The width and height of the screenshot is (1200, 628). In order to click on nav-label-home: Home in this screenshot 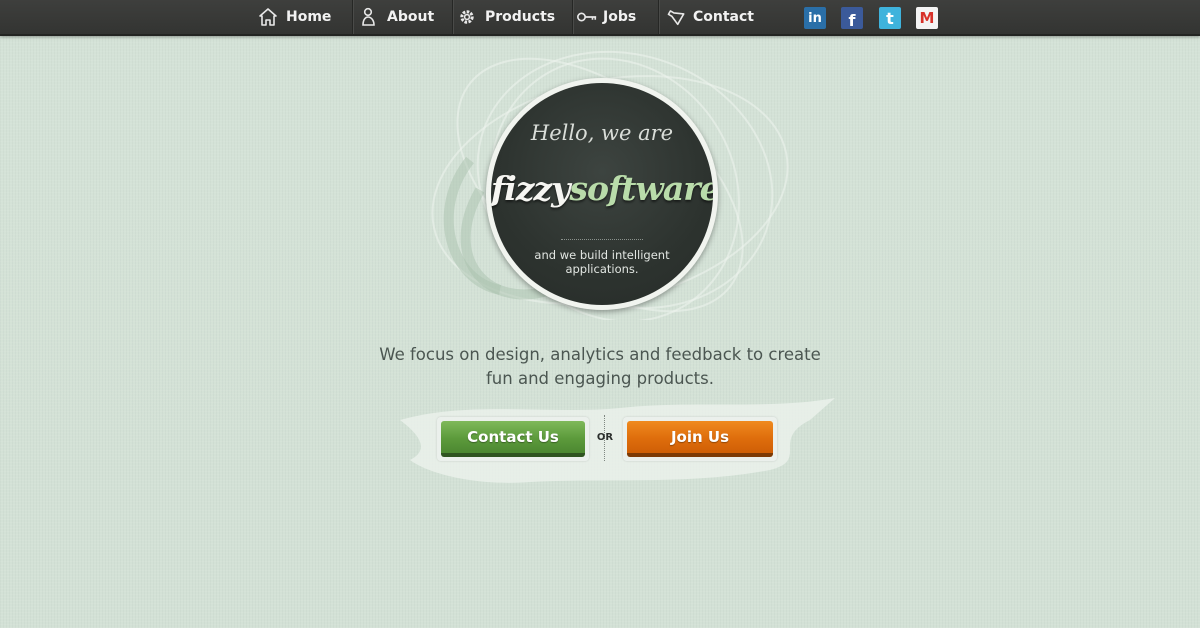, I will do `click(309, 17)`.